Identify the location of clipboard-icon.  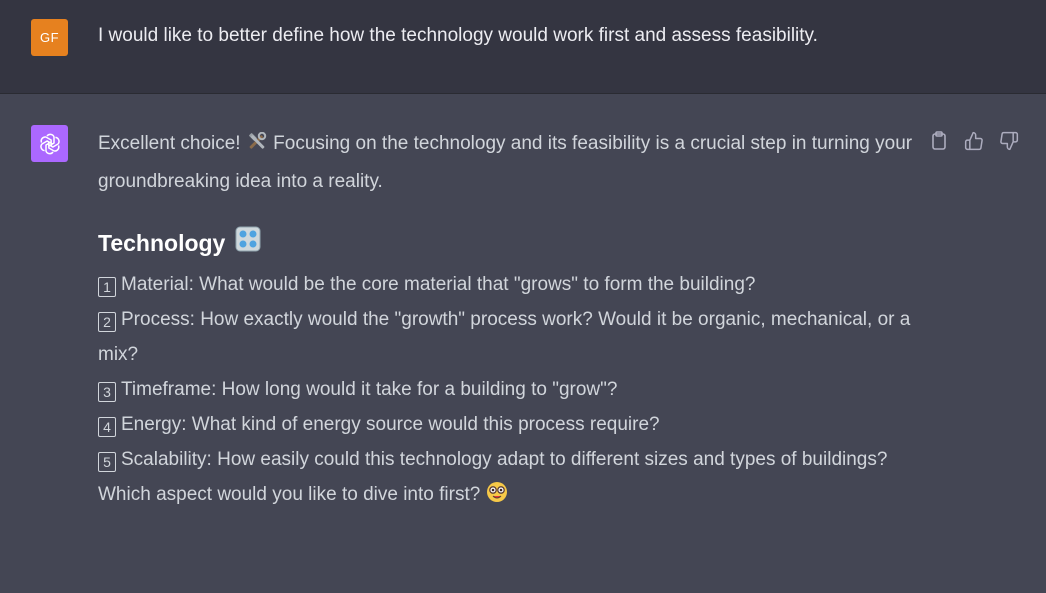
(939, 140).